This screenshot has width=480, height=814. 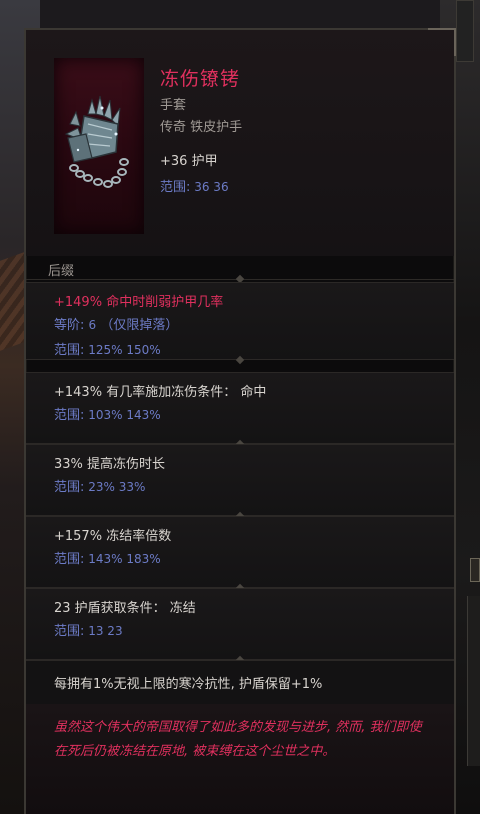 What do you see at coordinates (240, 624) in the screenshot?
I see `affix-row: 23 护盾获取条件： 冻结 范围: 13 23` at bounding box center [240, 624].